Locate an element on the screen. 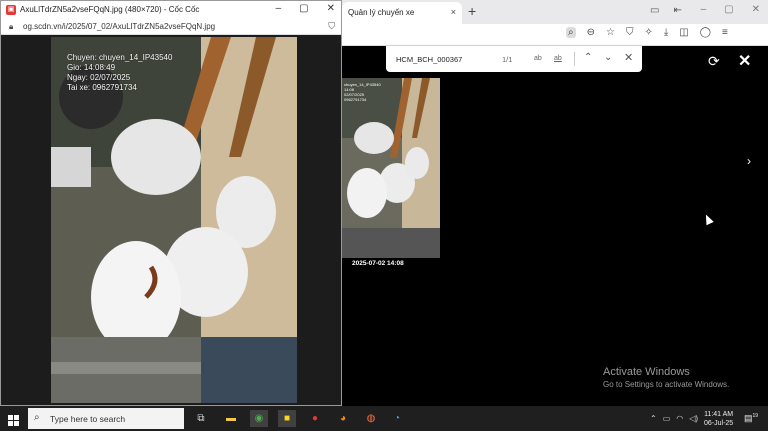 This screenshot has width=768, height=431. activate-windows-title: Activate Windows is located at coordinates (646, 372).